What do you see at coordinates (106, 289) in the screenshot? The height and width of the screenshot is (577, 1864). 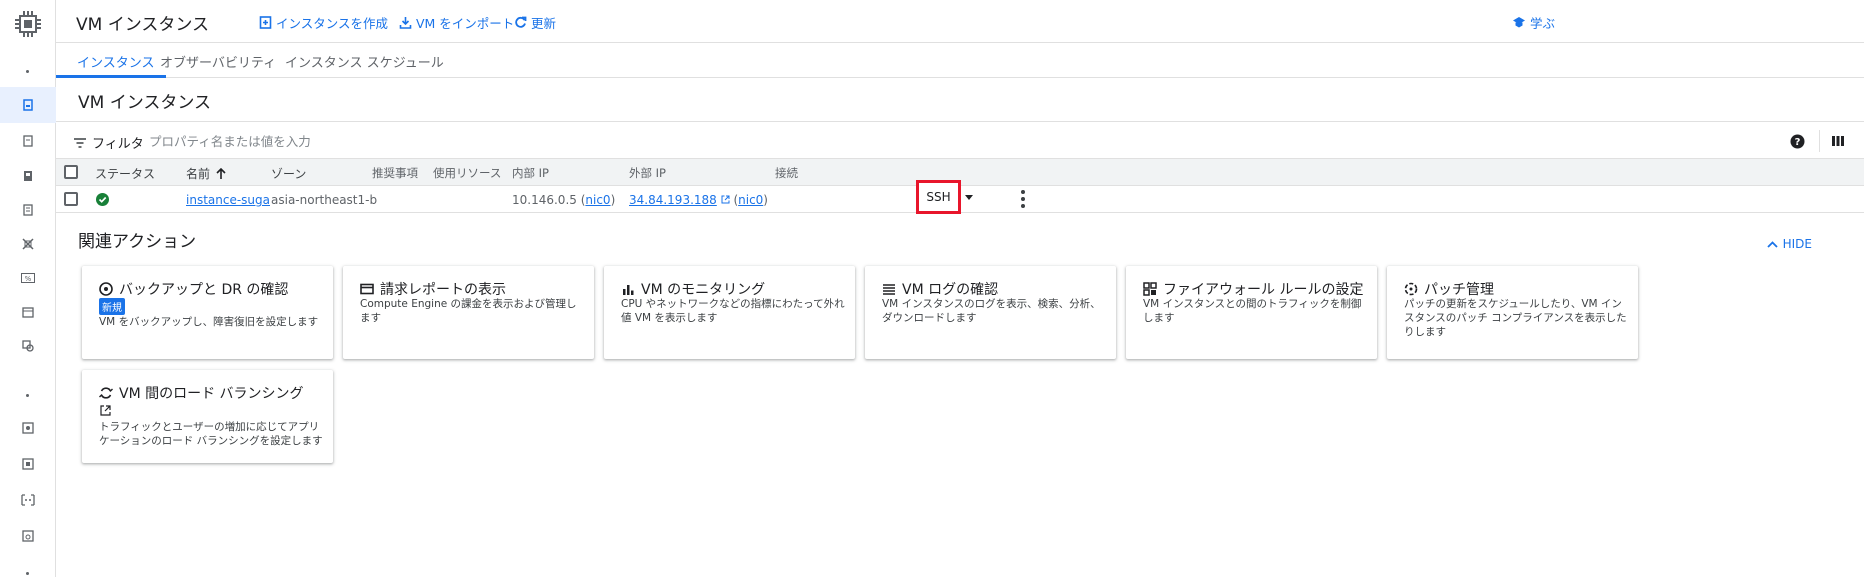 I see `backup-icon` at bounding box center [106, 289].